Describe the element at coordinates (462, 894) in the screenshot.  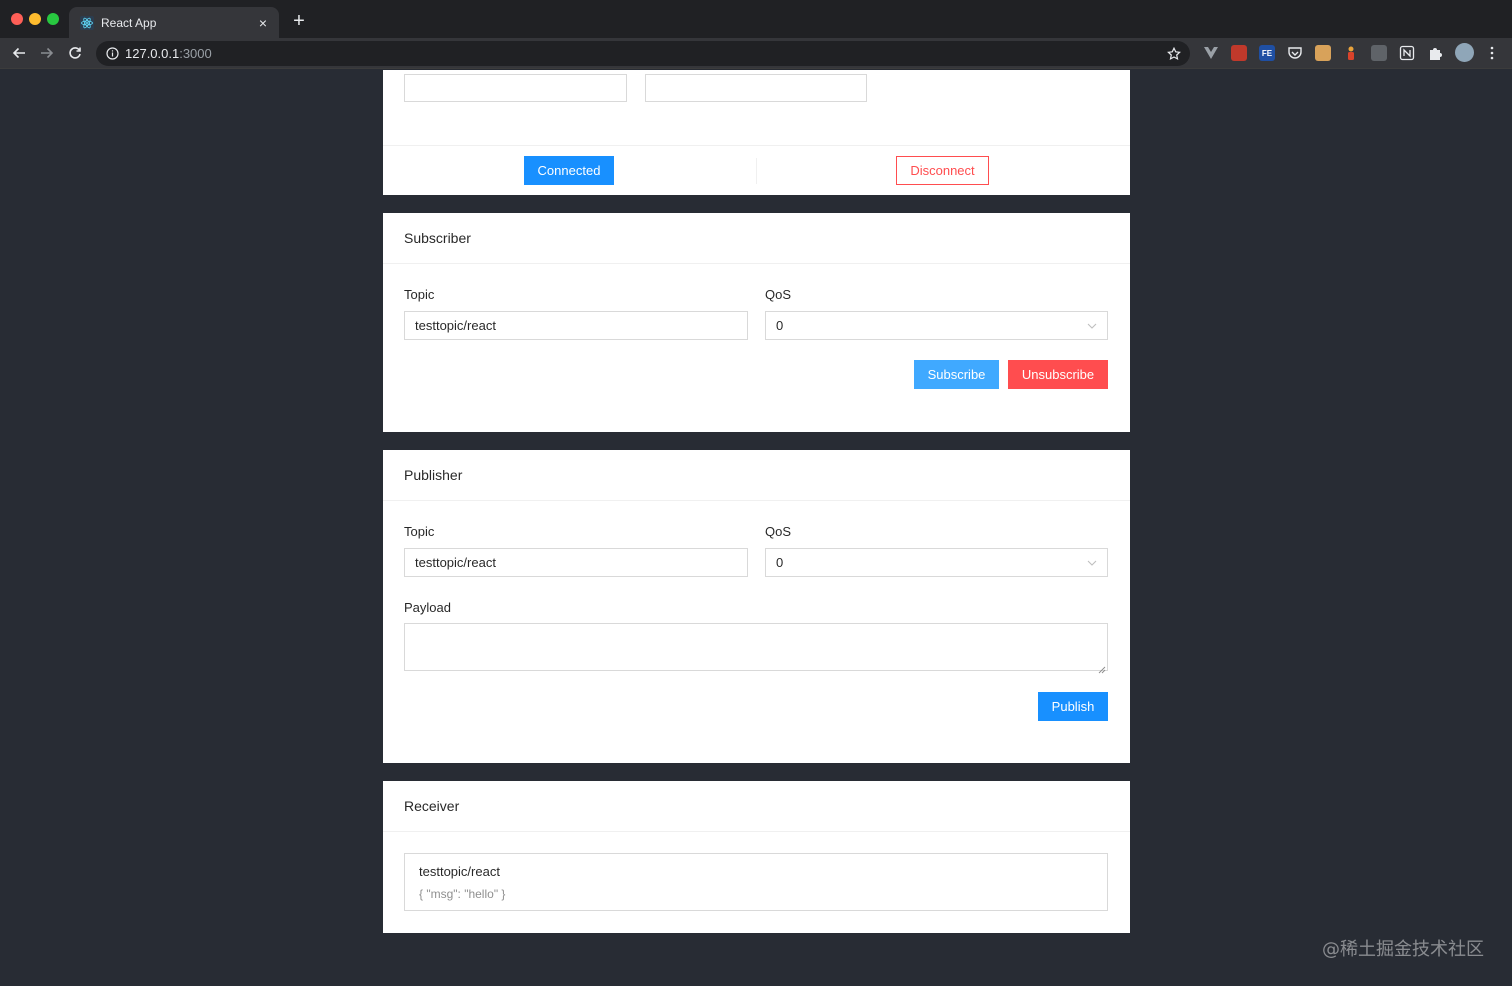
I see `message-payload: { "msg": "hello" }` at that location.